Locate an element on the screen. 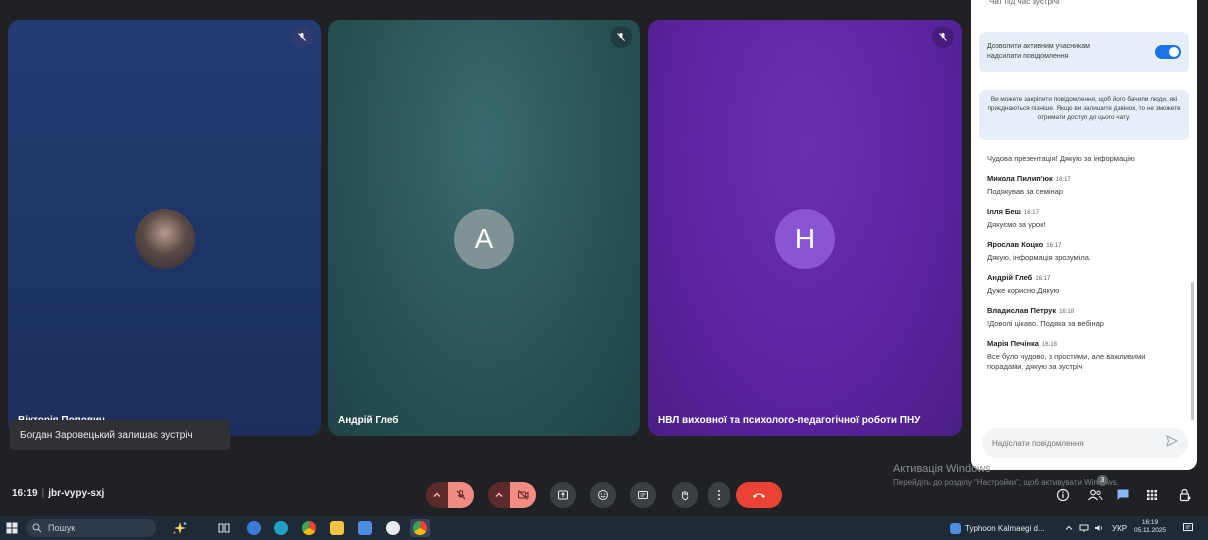 The image size is (1208, 540). taskbar-search: Пошук is located at coordinates (91, 528).